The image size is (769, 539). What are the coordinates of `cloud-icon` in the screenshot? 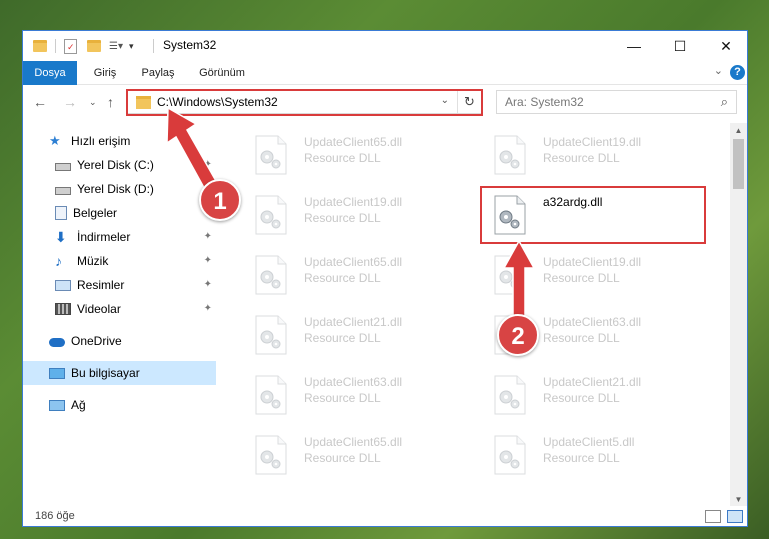 It's located at (57, 342).